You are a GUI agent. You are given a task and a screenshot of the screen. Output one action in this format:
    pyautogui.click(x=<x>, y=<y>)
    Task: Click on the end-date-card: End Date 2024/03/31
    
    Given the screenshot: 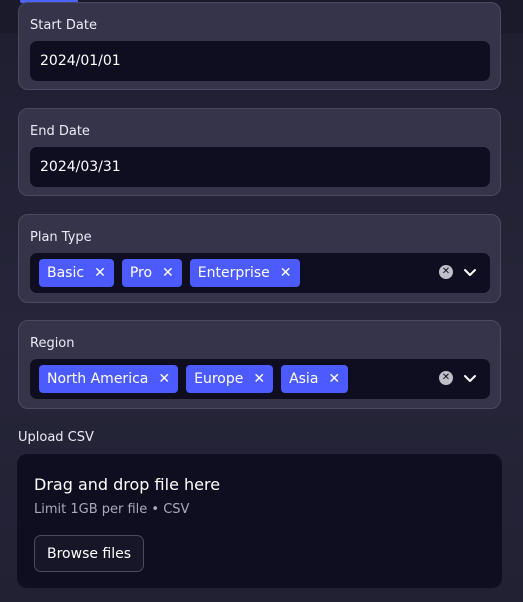 What is the action you would take?
    pyautogui.click(x=259, y=152)
    